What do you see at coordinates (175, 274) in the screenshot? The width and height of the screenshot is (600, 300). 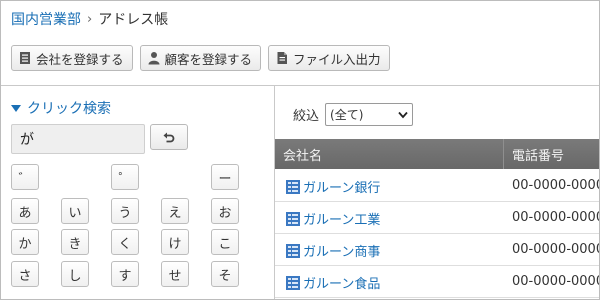 I see `kana-key: せ` at bounding box center [175, 274].